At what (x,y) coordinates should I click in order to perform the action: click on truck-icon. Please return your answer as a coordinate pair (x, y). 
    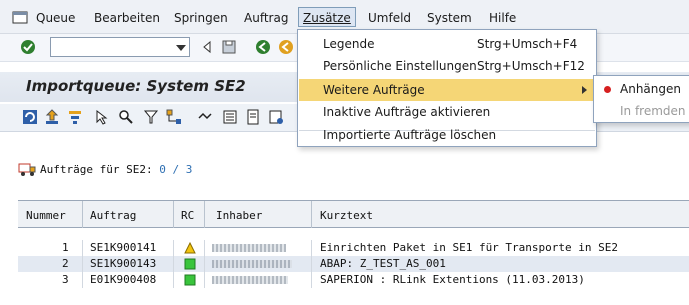
    Looking at the image, I should click on (27, 169).